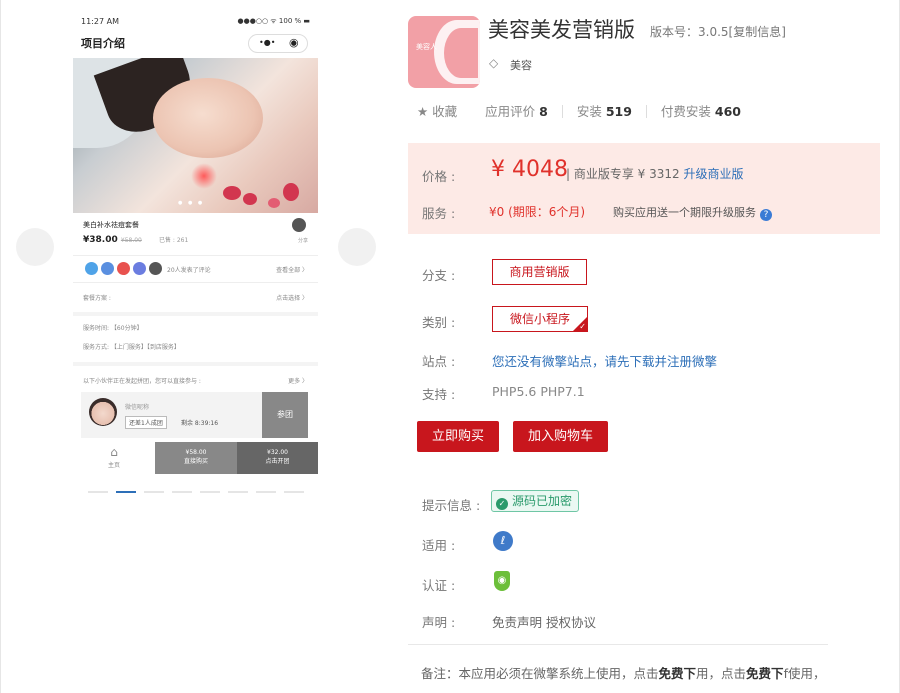 This screenshot has height=693, width=900. What do you see at coordinates (126, 492) in the screenshot?
I see `pager-dot-active` at bounding box center [126, 492].